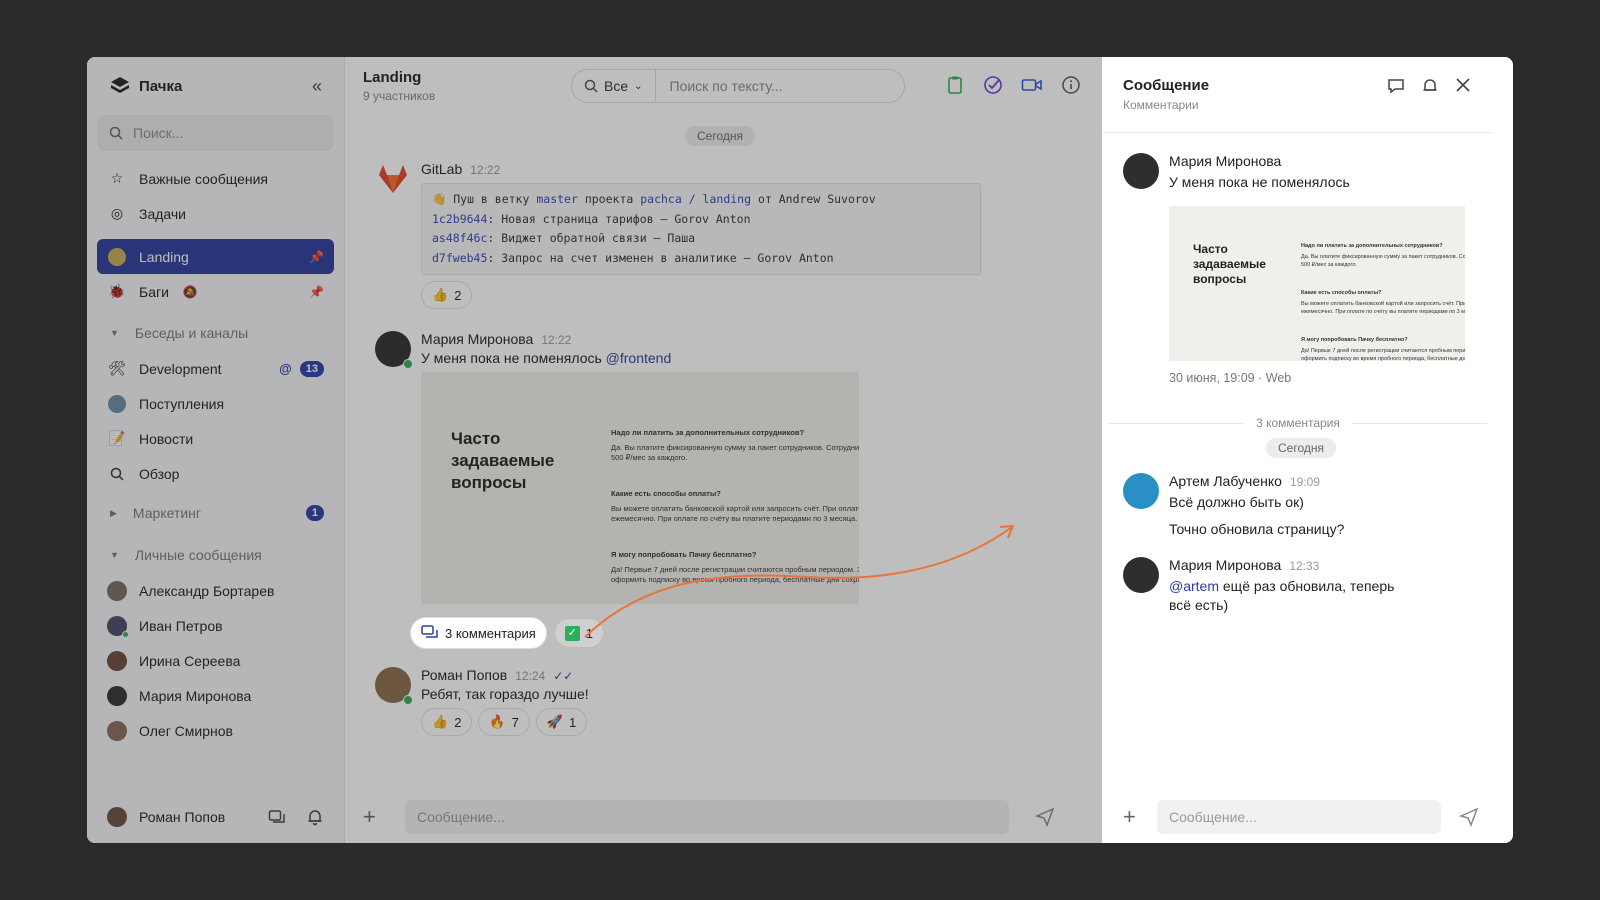 Image resolution: width=1600 pixels, height=900 pixels. I want to click on sidebar-item-landing: Landing 📌, so click(215, 256).